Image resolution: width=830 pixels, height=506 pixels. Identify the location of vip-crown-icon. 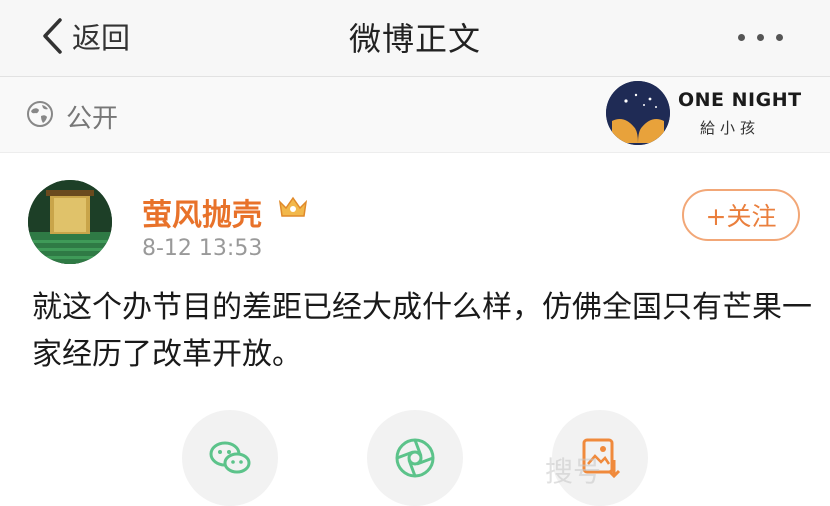
(293, 206).